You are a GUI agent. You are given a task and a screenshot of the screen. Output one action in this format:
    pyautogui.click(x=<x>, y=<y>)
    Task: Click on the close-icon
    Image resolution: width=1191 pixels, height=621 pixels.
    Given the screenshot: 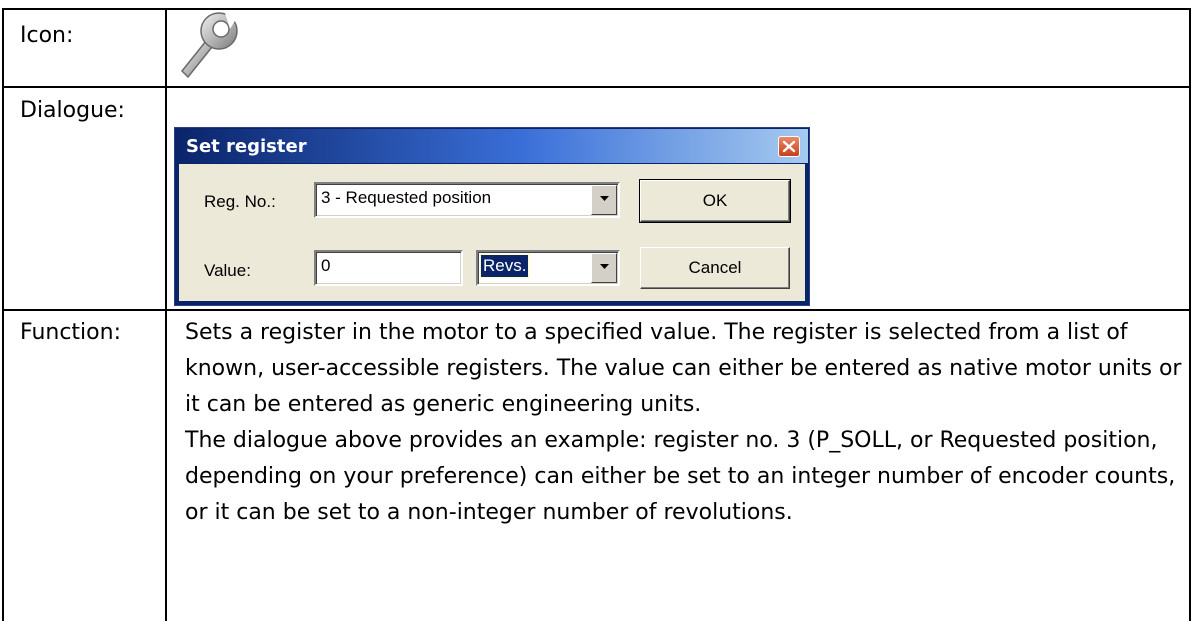 What is the action you would take?
    pyautogui.click(x=789, y=146)
    